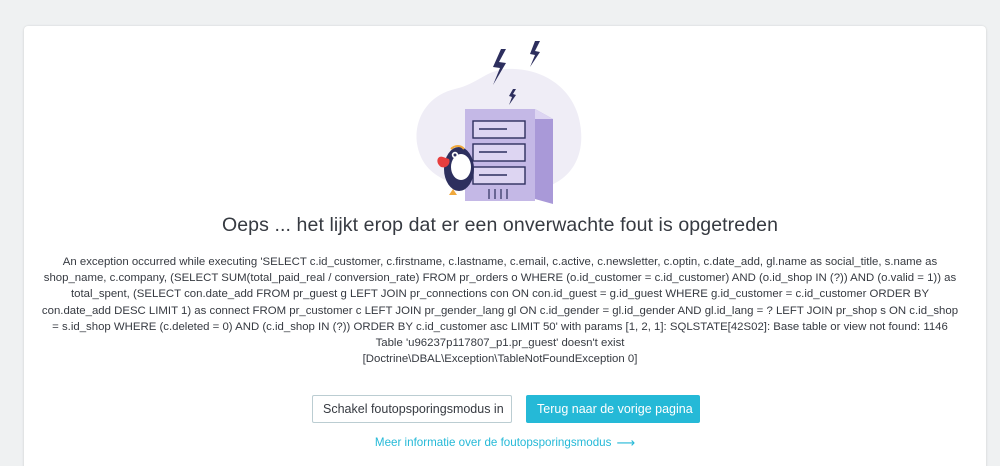 The width and height of the screenshot is (1000, 466). What do you see at coordinates (535, 54) in the screenshot?
I see `lightning-bolt-icon` at bounding box center [535, 54].